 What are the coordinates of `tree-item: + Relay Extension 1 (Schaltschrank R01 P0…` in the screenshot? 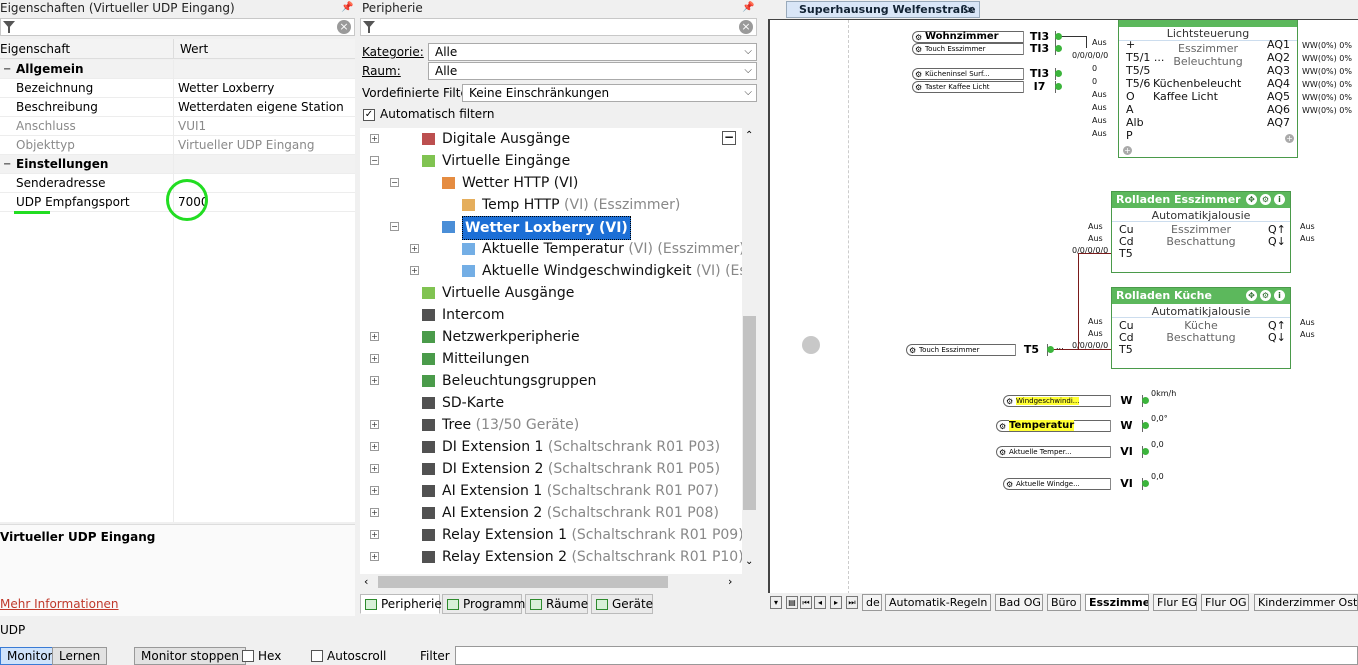 It's located at (551, 535).